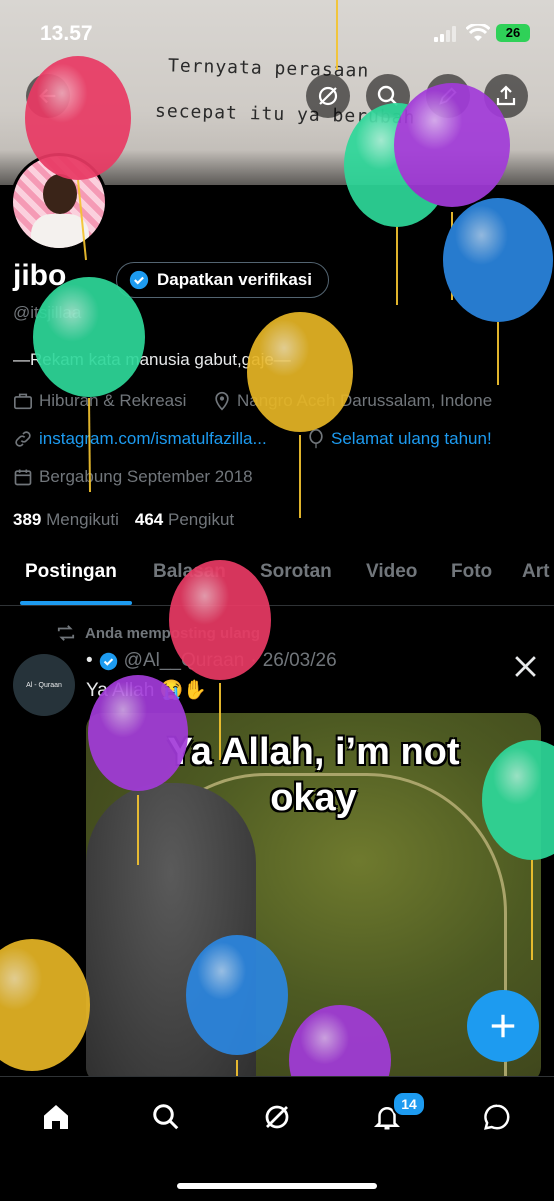 The height and width of the screenshot is (1201, 554). What do you see at coordinates (201, 519) in the screenshot?
I see `followers-label: Pengikut` at bounding box center [201, 519].